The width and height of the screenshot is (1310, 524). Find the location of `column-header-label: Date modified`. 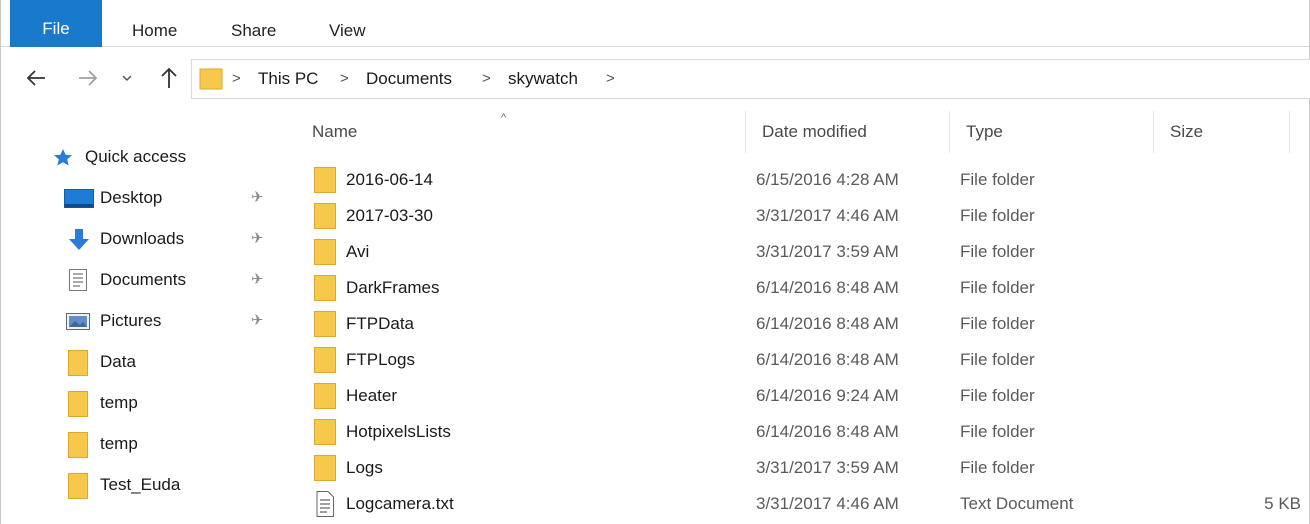

column-header-label: Date modified is located at coordinates (814, 131).